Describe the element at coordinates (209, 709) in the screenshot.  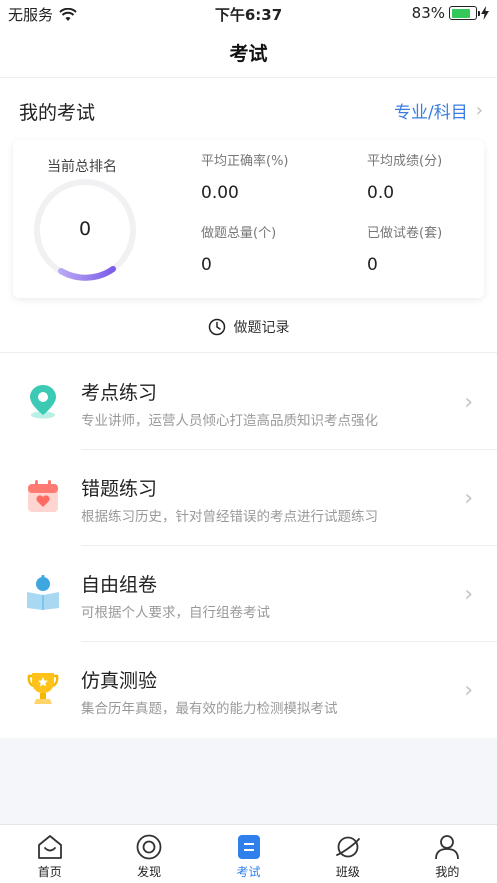
I see `menu-item-desc: 集合历年真题，最有效的能力检测模拟考试` at that location.